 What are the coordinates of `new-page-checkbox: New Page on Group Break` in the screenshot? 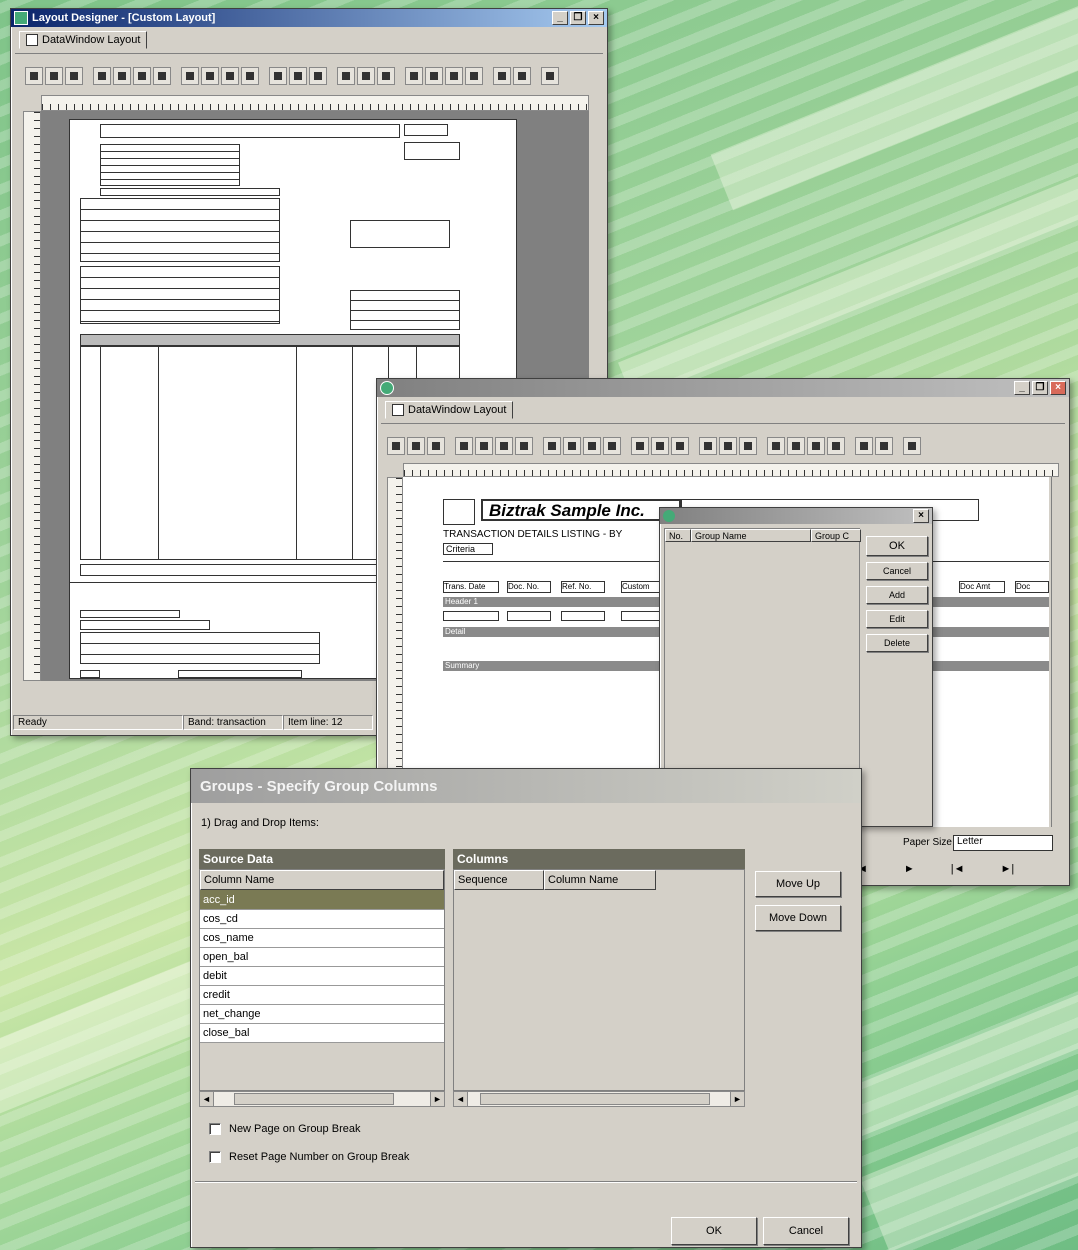 It's located at (284, 1129).